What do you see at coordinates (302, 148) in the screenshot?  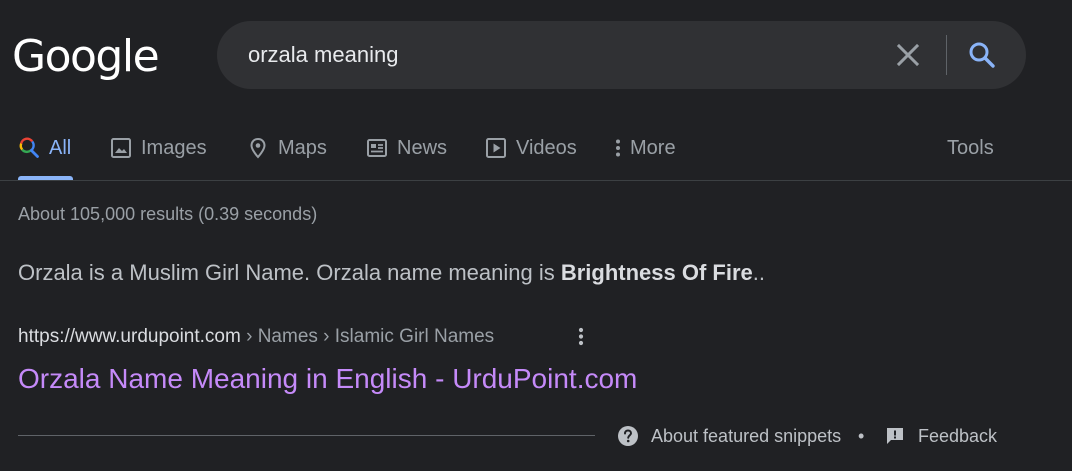 I see `tab-label: Maps` at bounding box center [302, 148].